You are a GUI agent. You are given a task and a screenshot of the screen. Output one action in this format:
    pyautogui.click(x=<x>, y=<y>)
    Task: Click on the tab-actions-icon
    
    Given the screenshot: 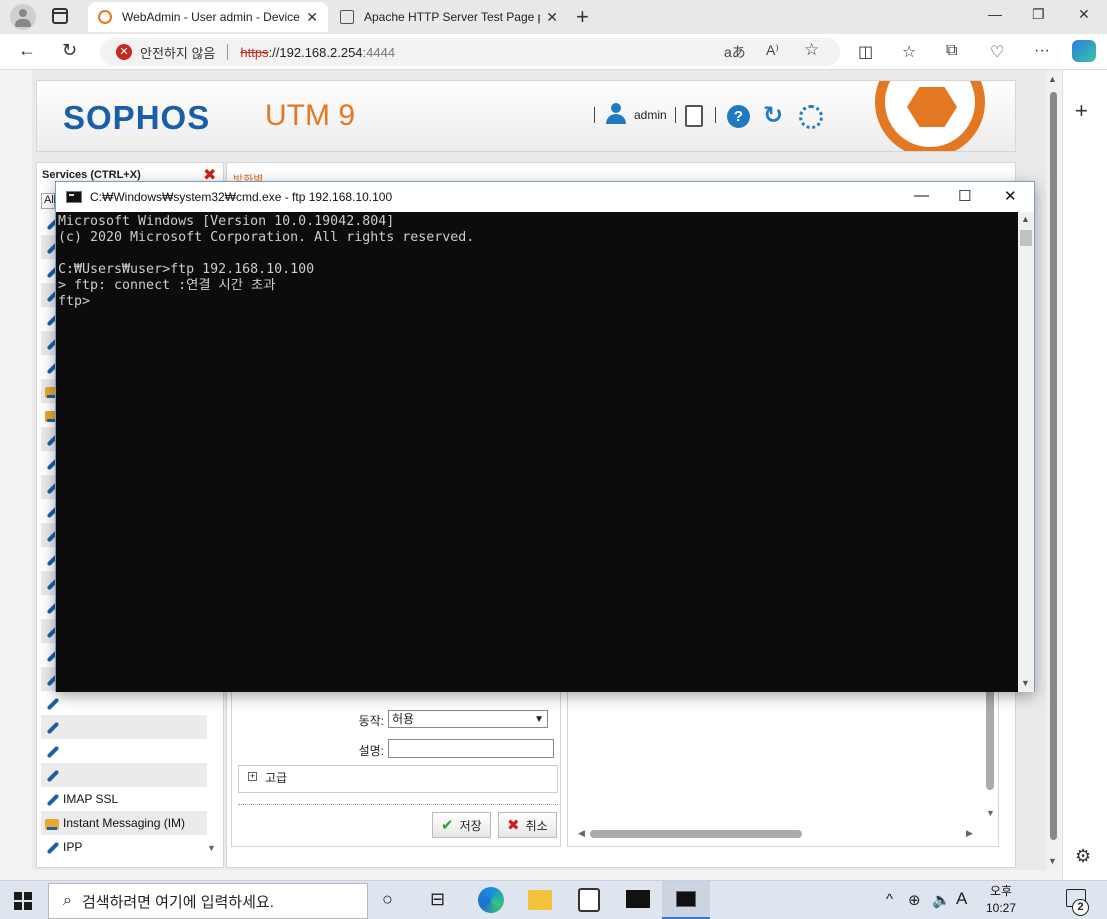 What is the action you would take?
    pyautogui.click(x=60, y=16)
    